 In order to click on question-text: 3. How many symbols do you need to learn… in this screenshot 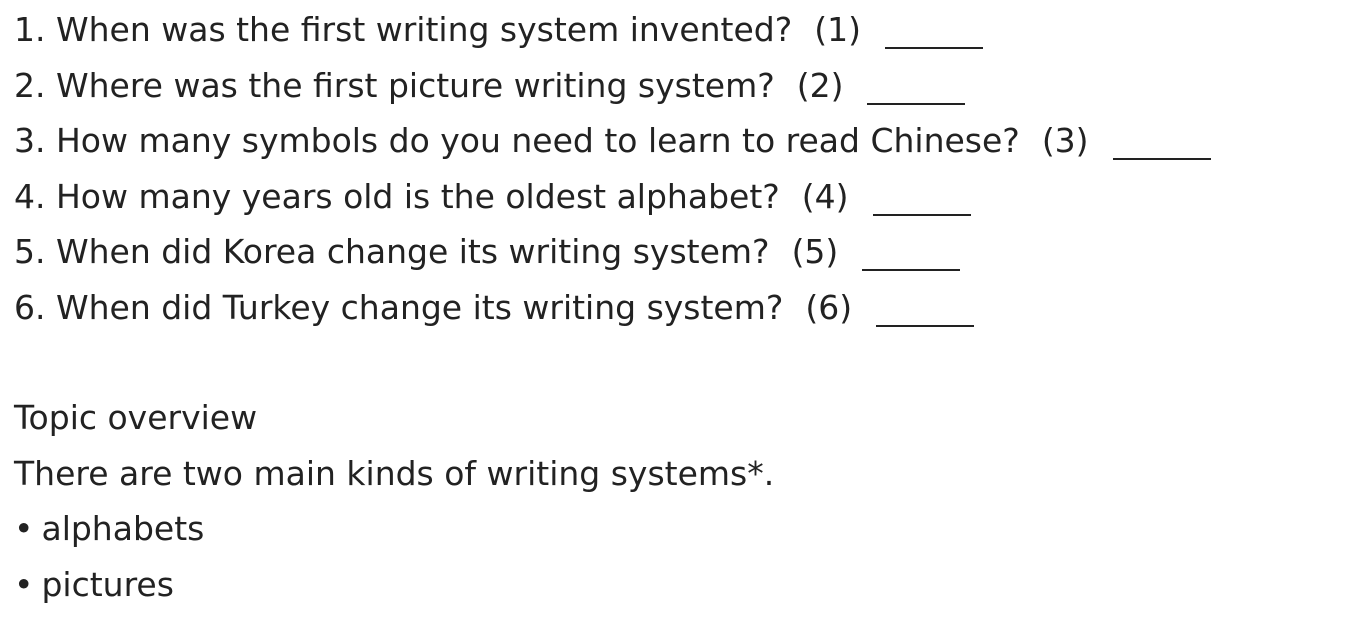, I will do `click(517, 140)`.